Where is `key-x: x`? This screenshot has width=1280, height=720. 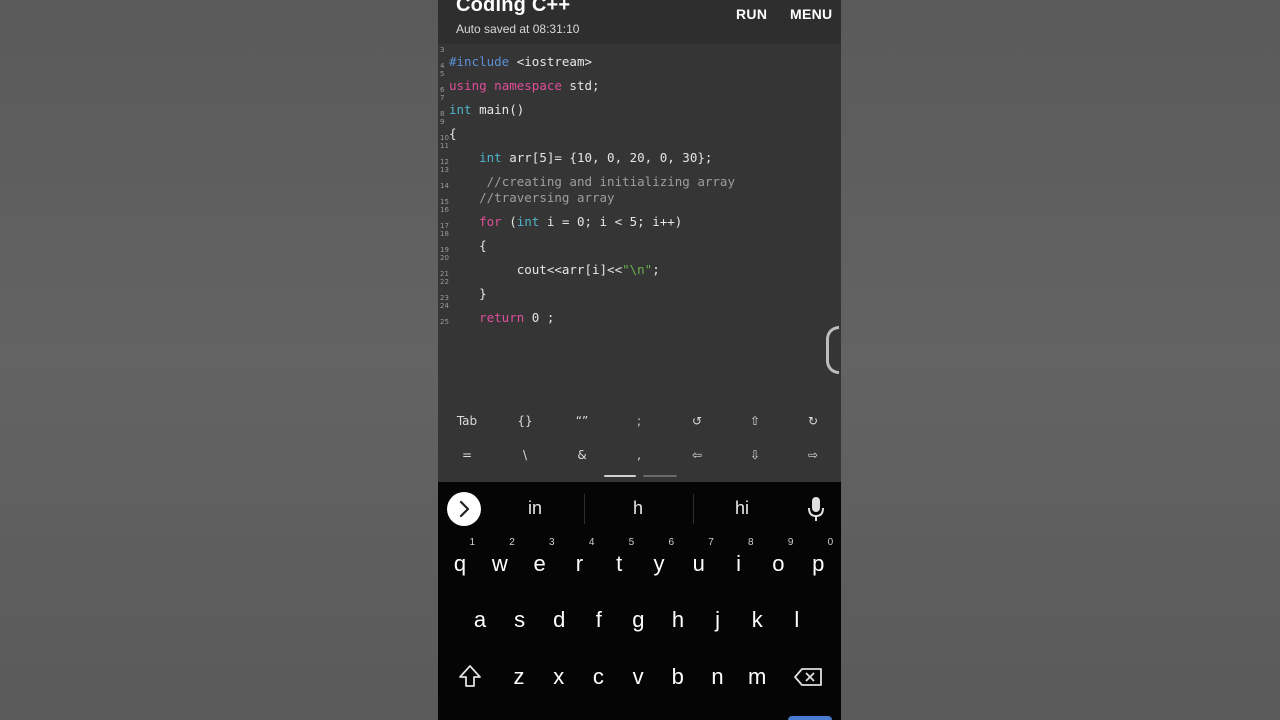 key-x: x is located at coordinates (559, 677).